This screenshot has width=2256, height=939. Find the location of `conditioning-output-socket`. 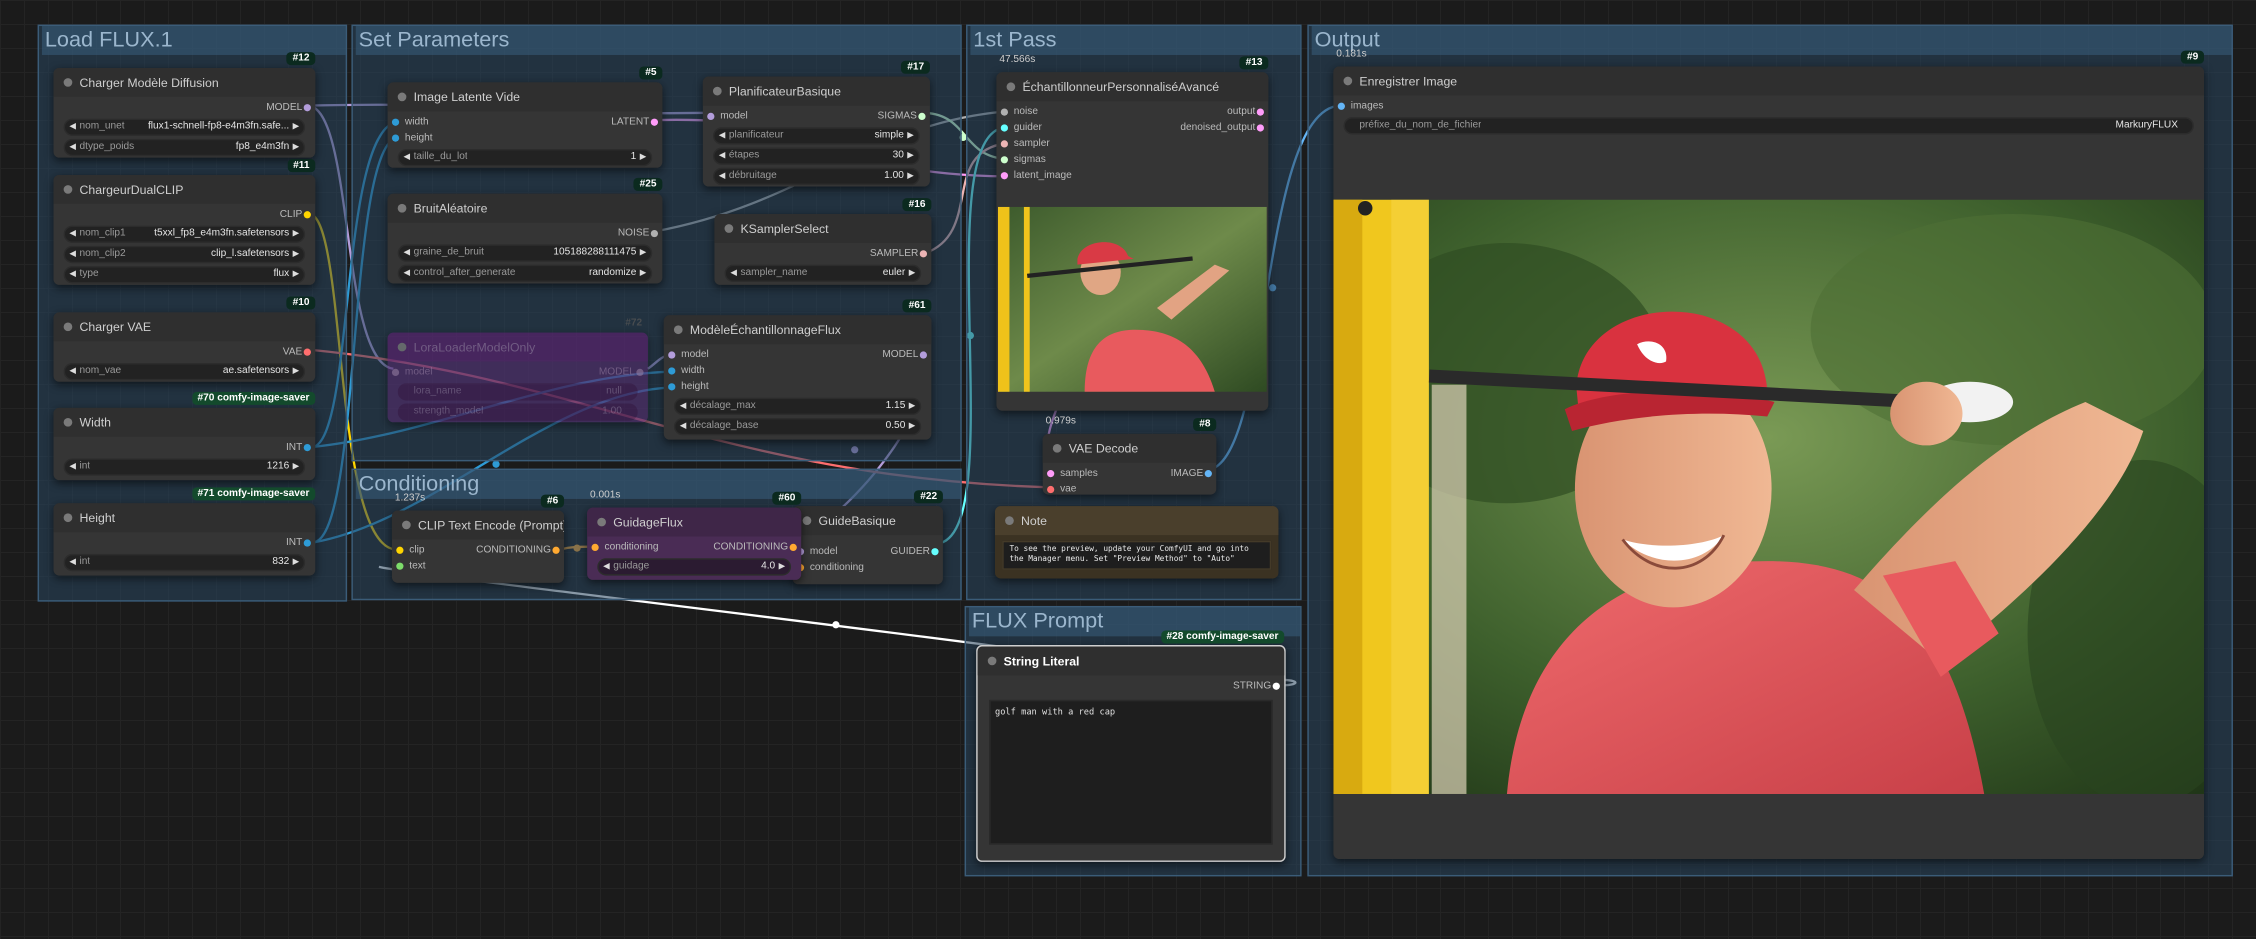

conditioning-output-socket is located at coordinates (556, 550).